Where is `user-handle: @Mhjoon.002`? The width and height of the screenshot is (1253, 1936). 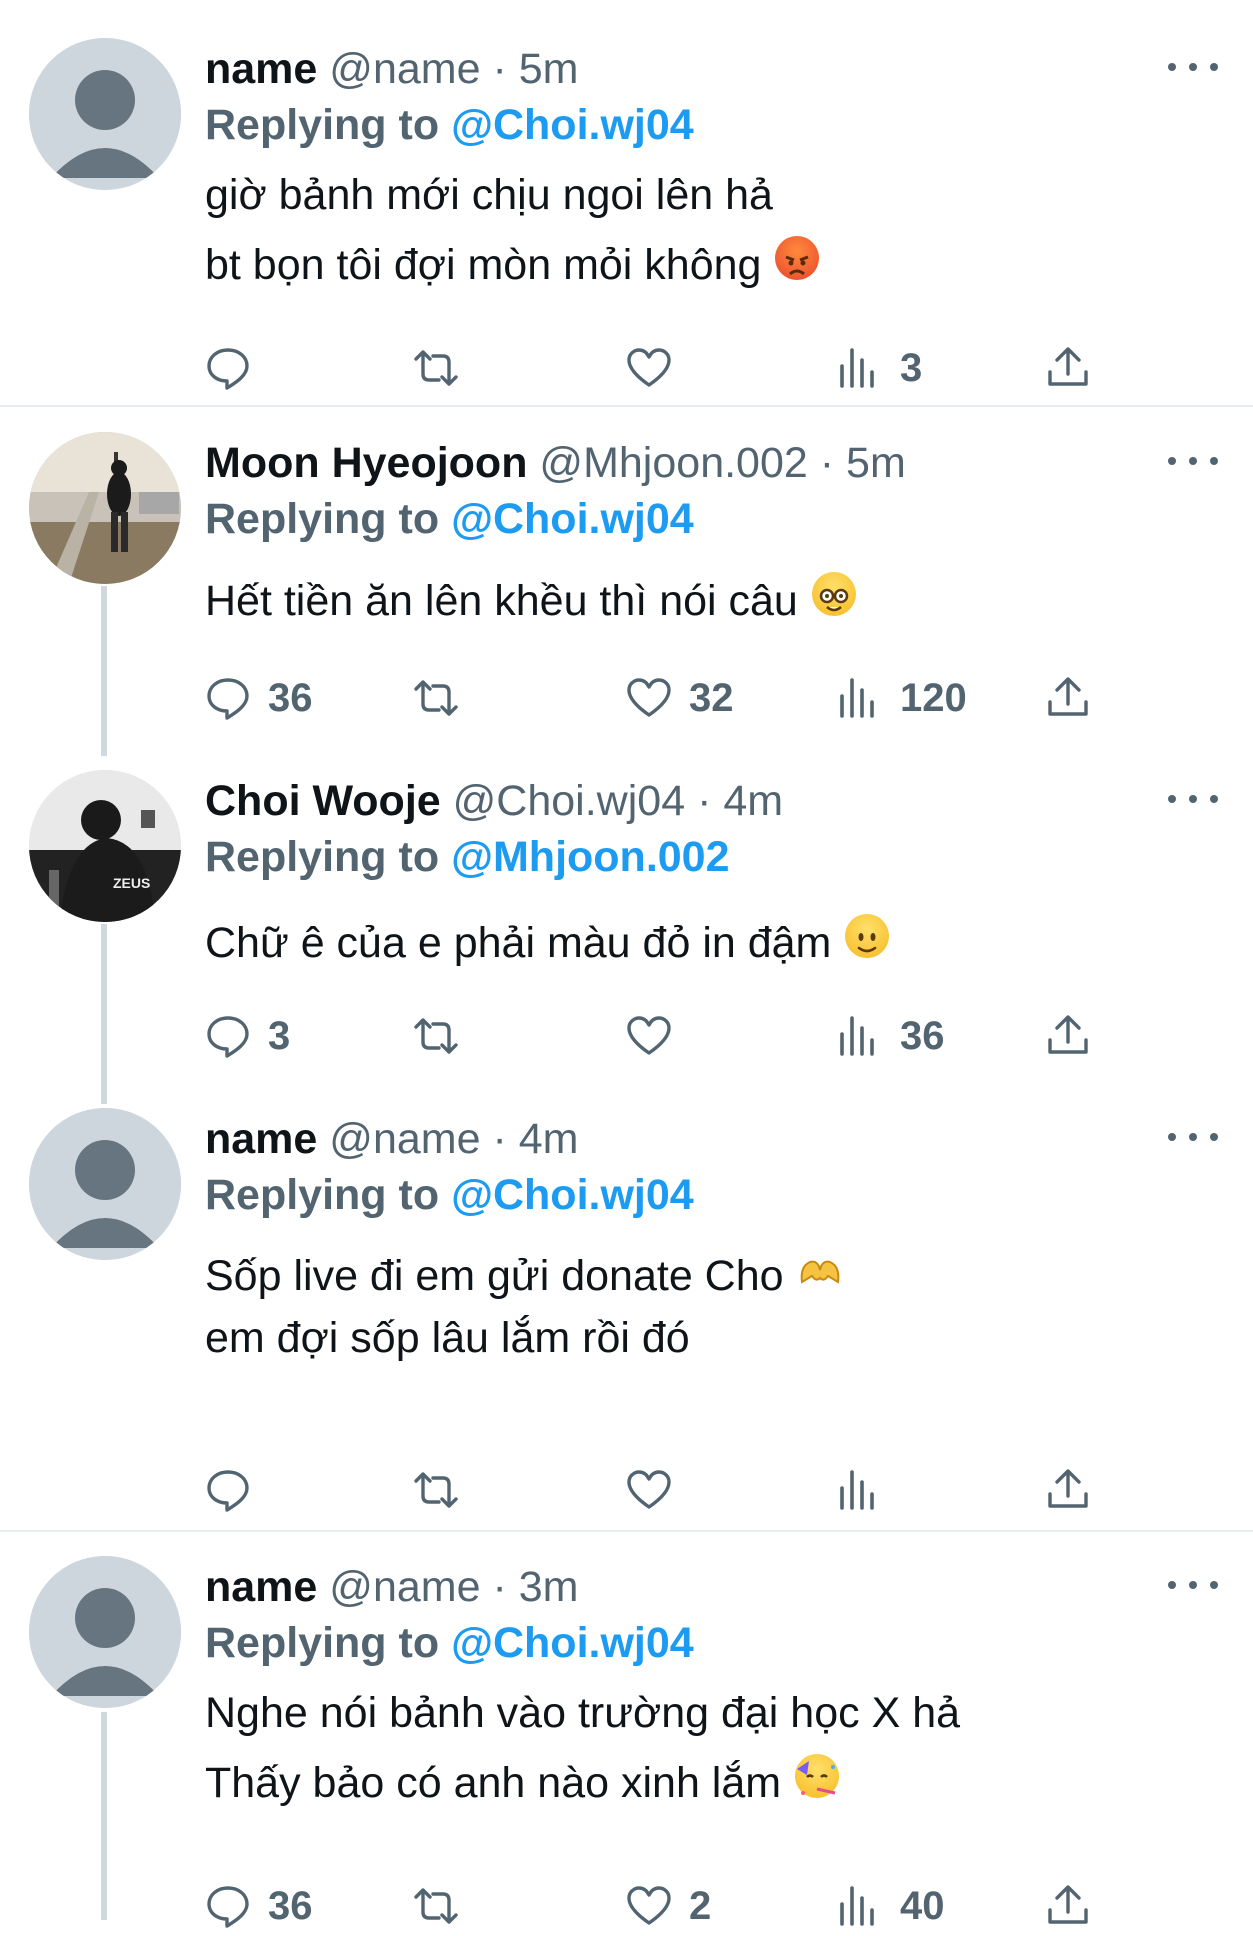
user-handle: @Mhjoon.002 is located at coordinates (673, 463).